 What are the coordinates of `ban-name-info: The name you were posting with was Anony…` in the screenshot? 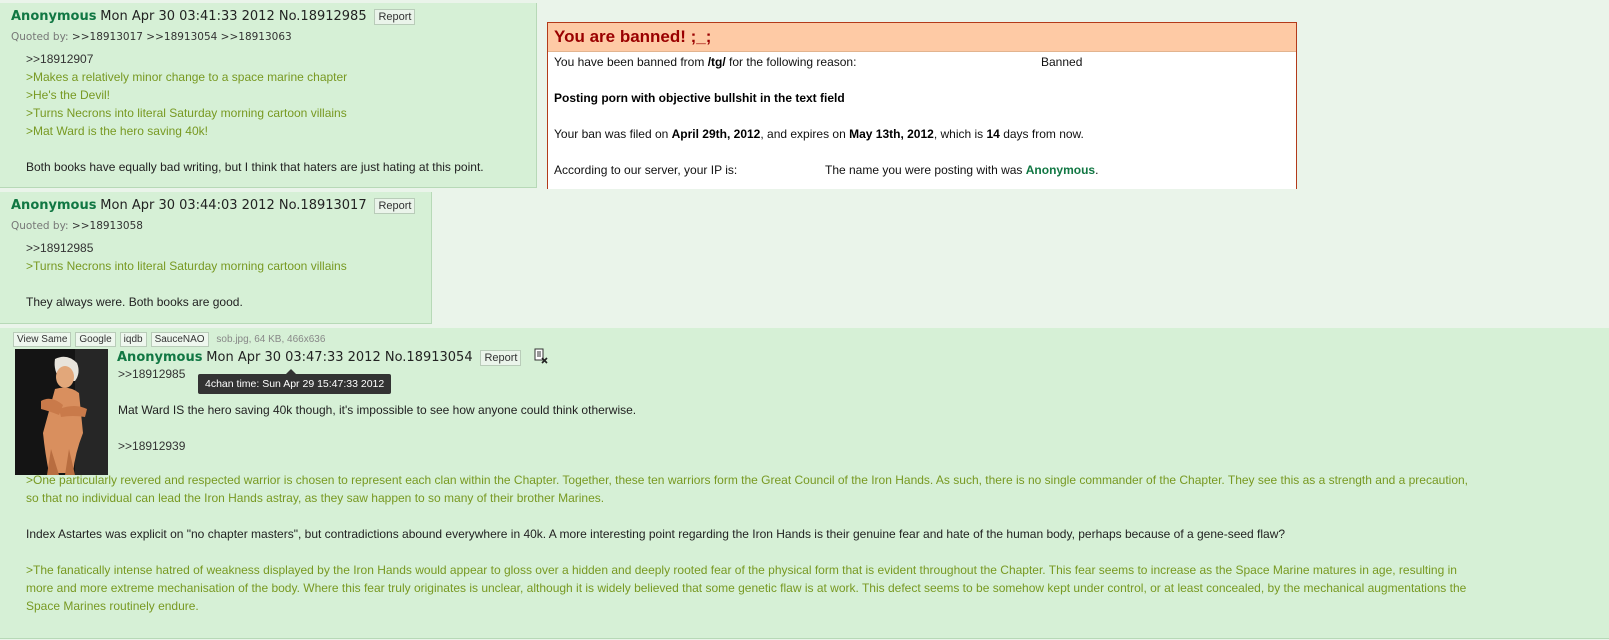 It's located at (961, 170).